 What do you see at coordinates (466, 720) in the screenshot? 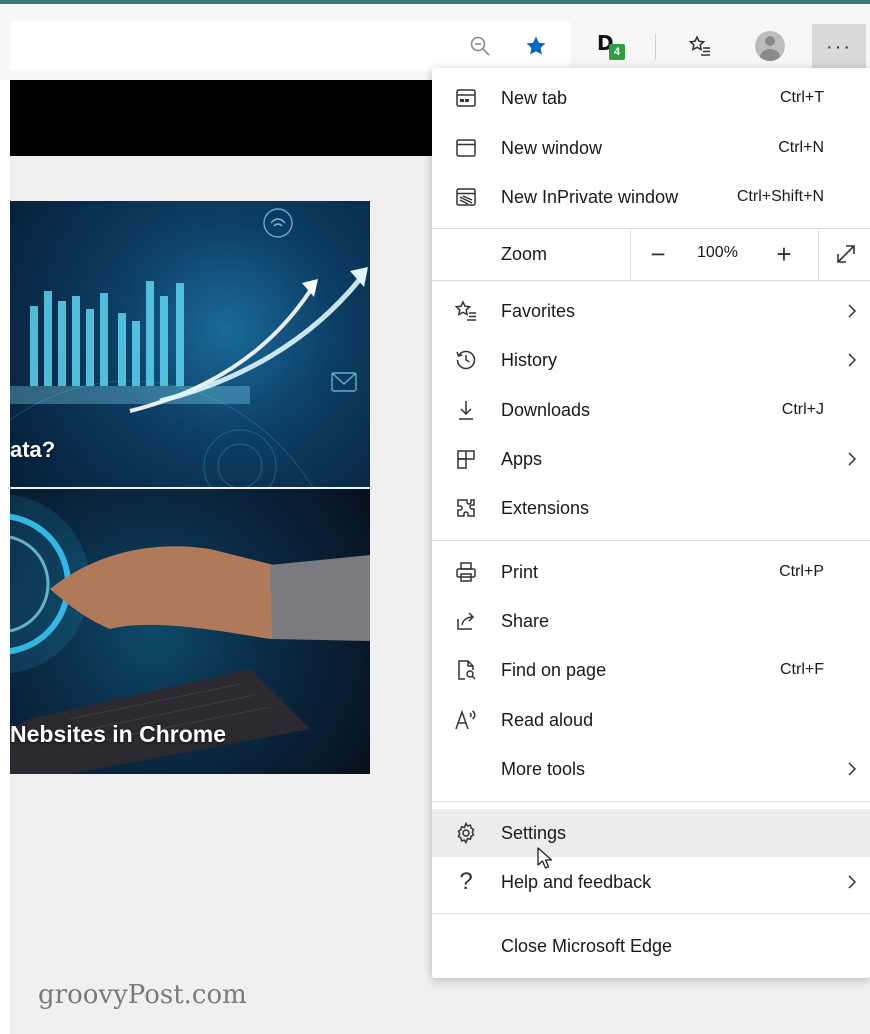
I see `read-aloud-icon` at bounding box center [466, 720].